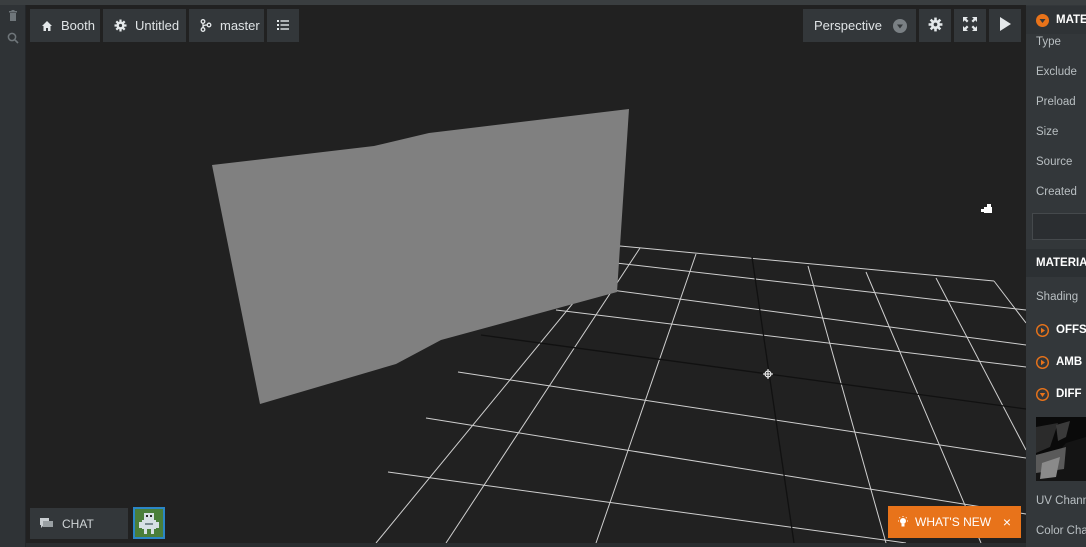  I want to click on collapse-arrow-icon, so click(1042, 394).